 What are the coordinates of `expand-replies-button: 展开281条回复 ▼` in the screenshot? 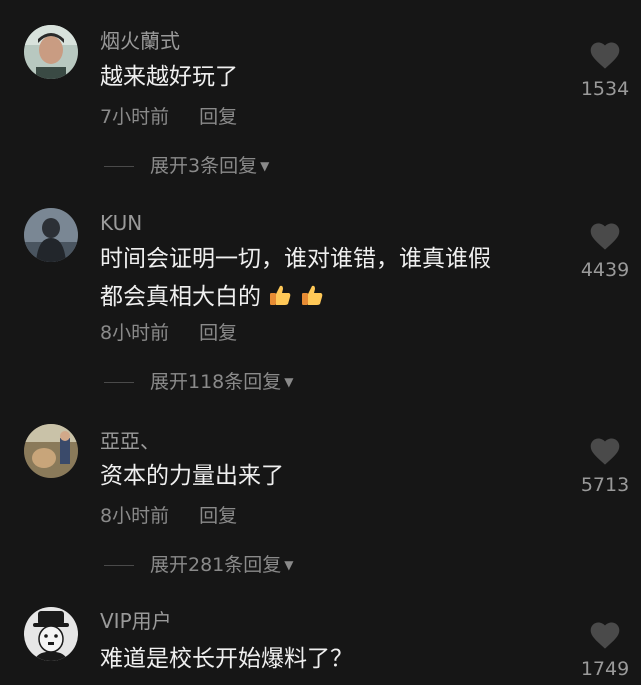 It's located at (199, 565).